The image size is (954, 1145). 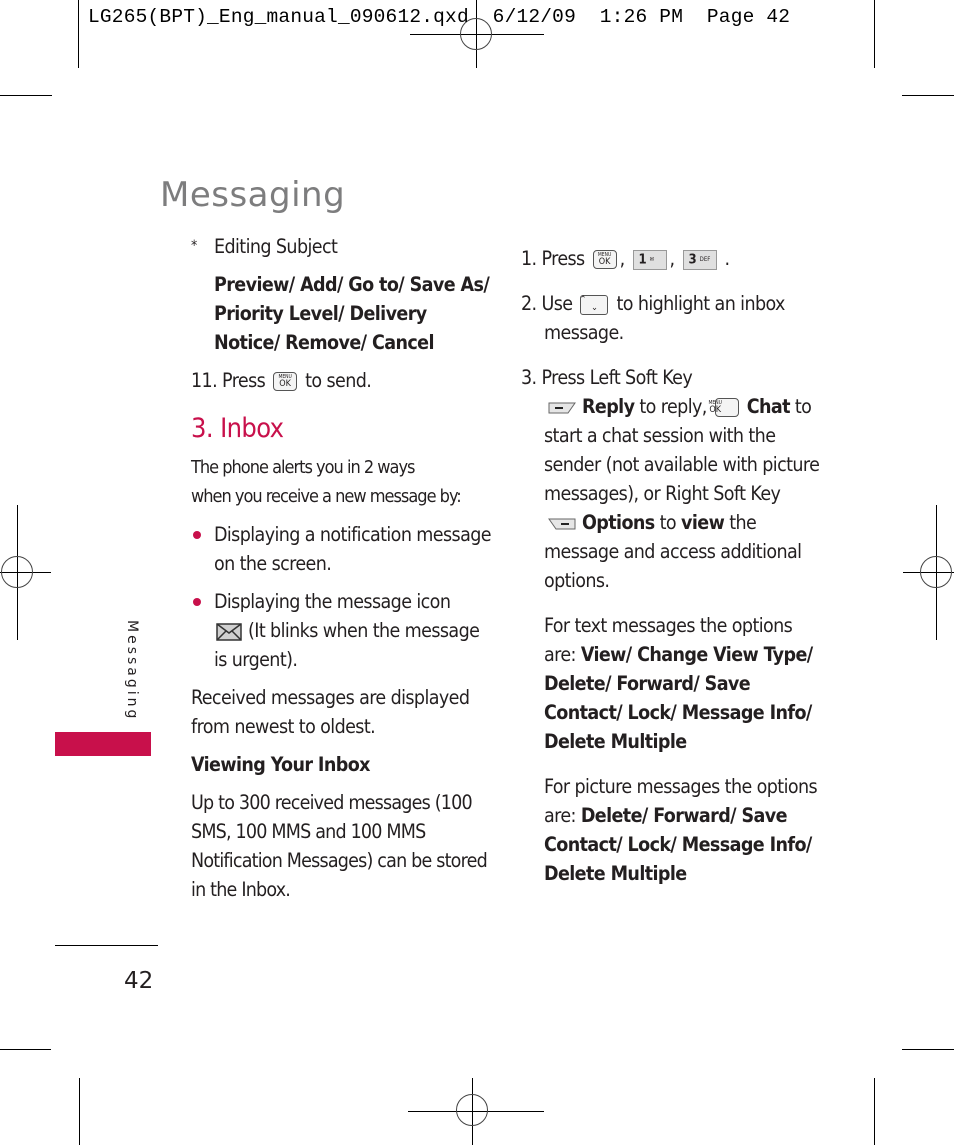 What do you see at coordinates (553, 258) in the screenshot?
I see `step-1-prefix: 1. Press` at bounding box center [553, 258].